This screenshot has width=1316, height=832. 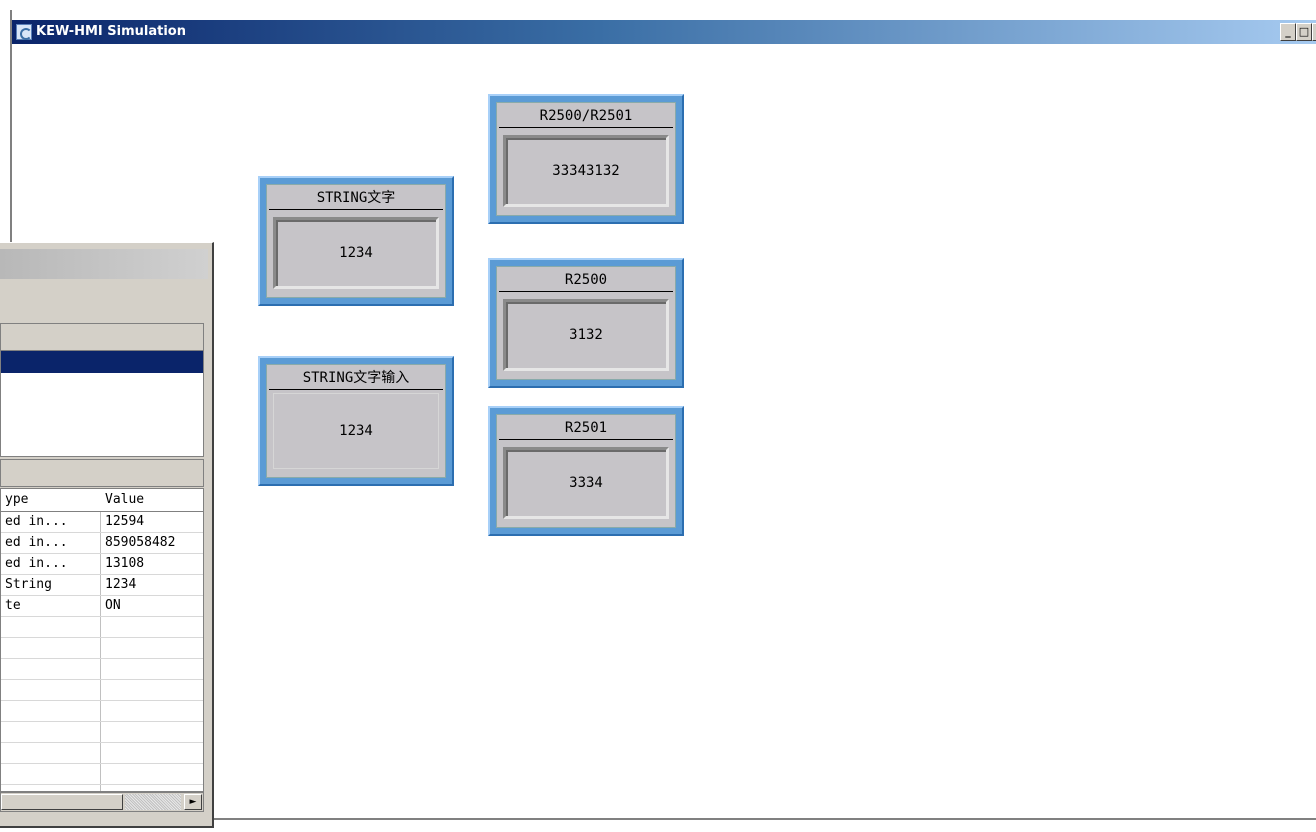 I want to click on widget-face: R2500 3132, so click(x=586, y=323).